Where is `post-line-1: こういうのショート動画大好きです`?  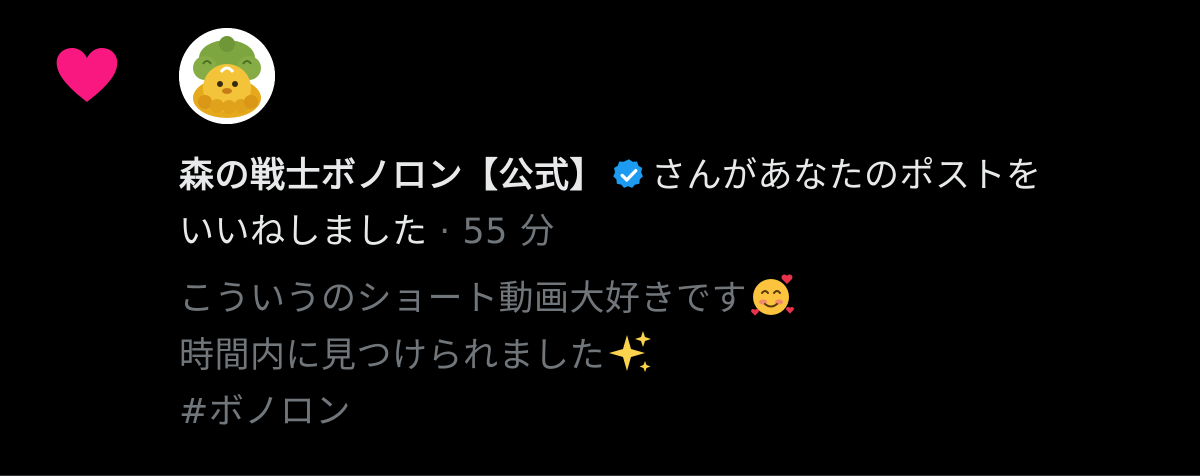
post-line-1: こういうのショート動画大好きです is located at coordinates (674, 298).